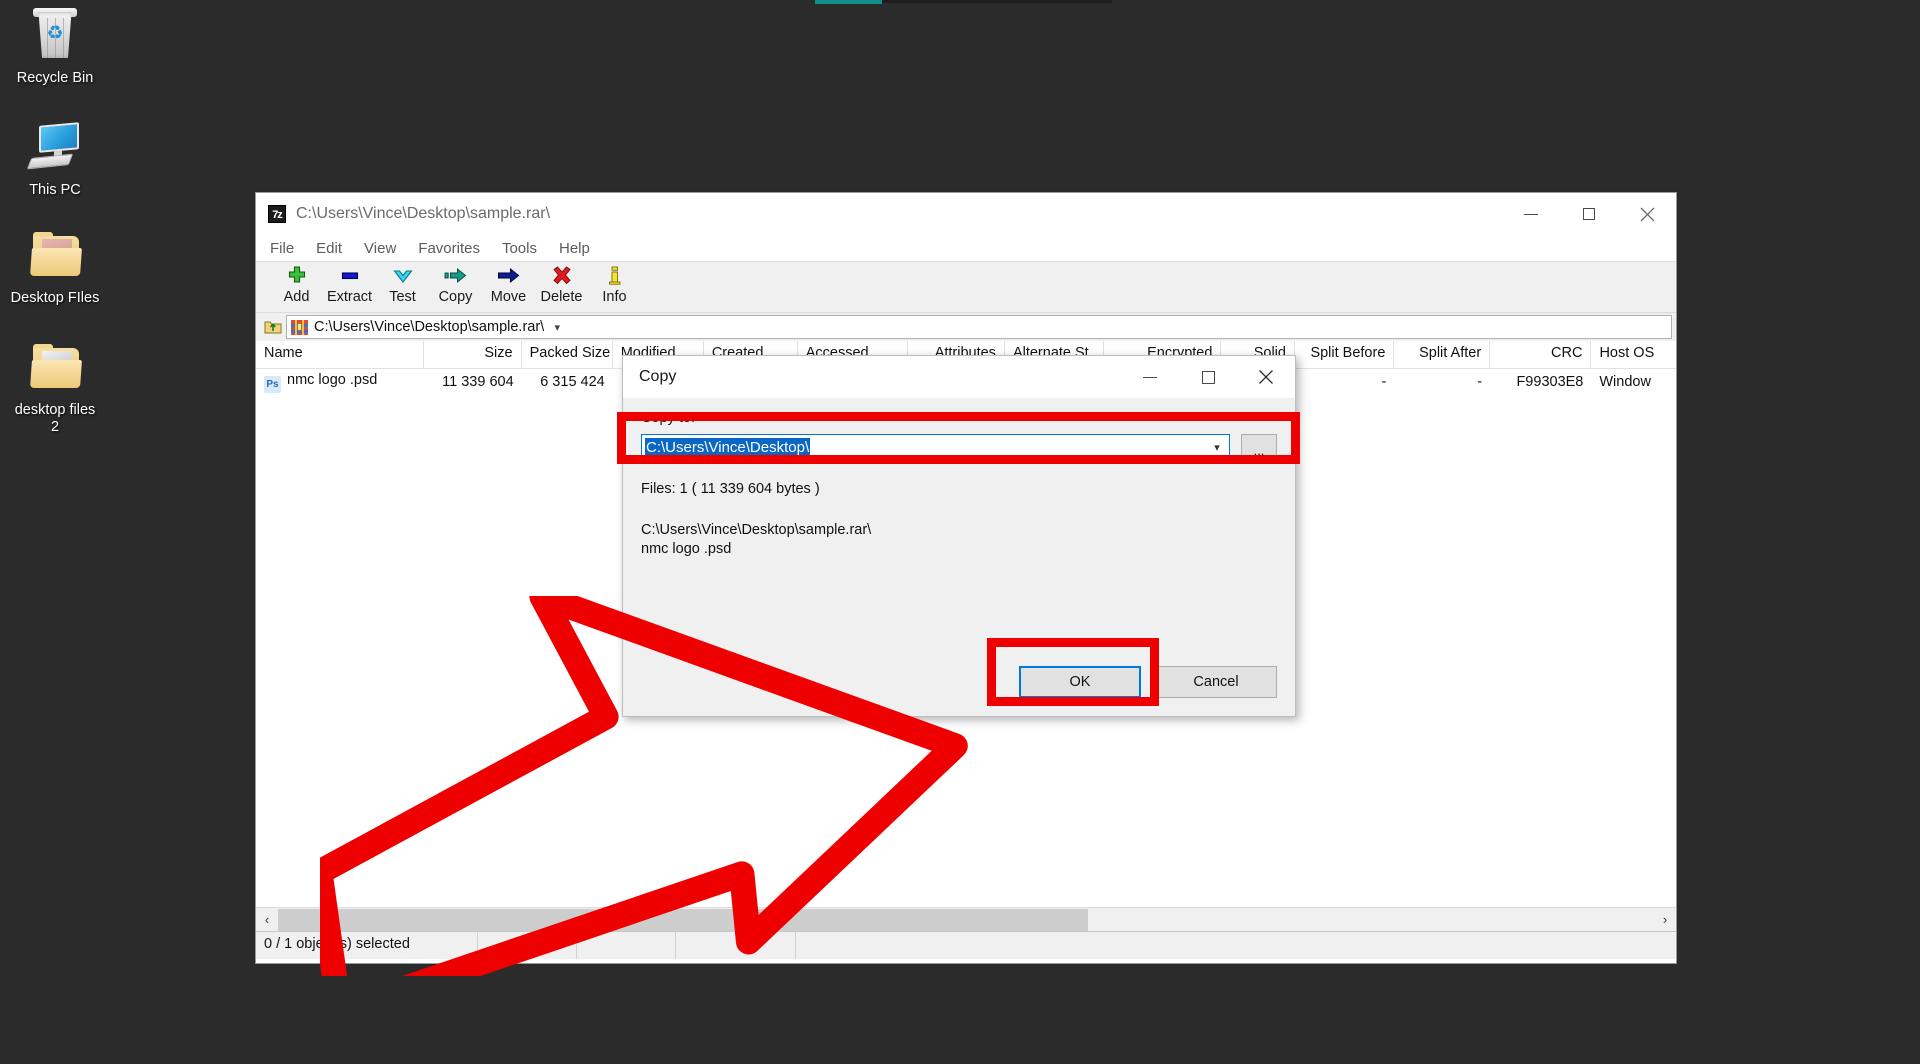  I want to click on toolbar-button-add: Add, so click(296, 287).